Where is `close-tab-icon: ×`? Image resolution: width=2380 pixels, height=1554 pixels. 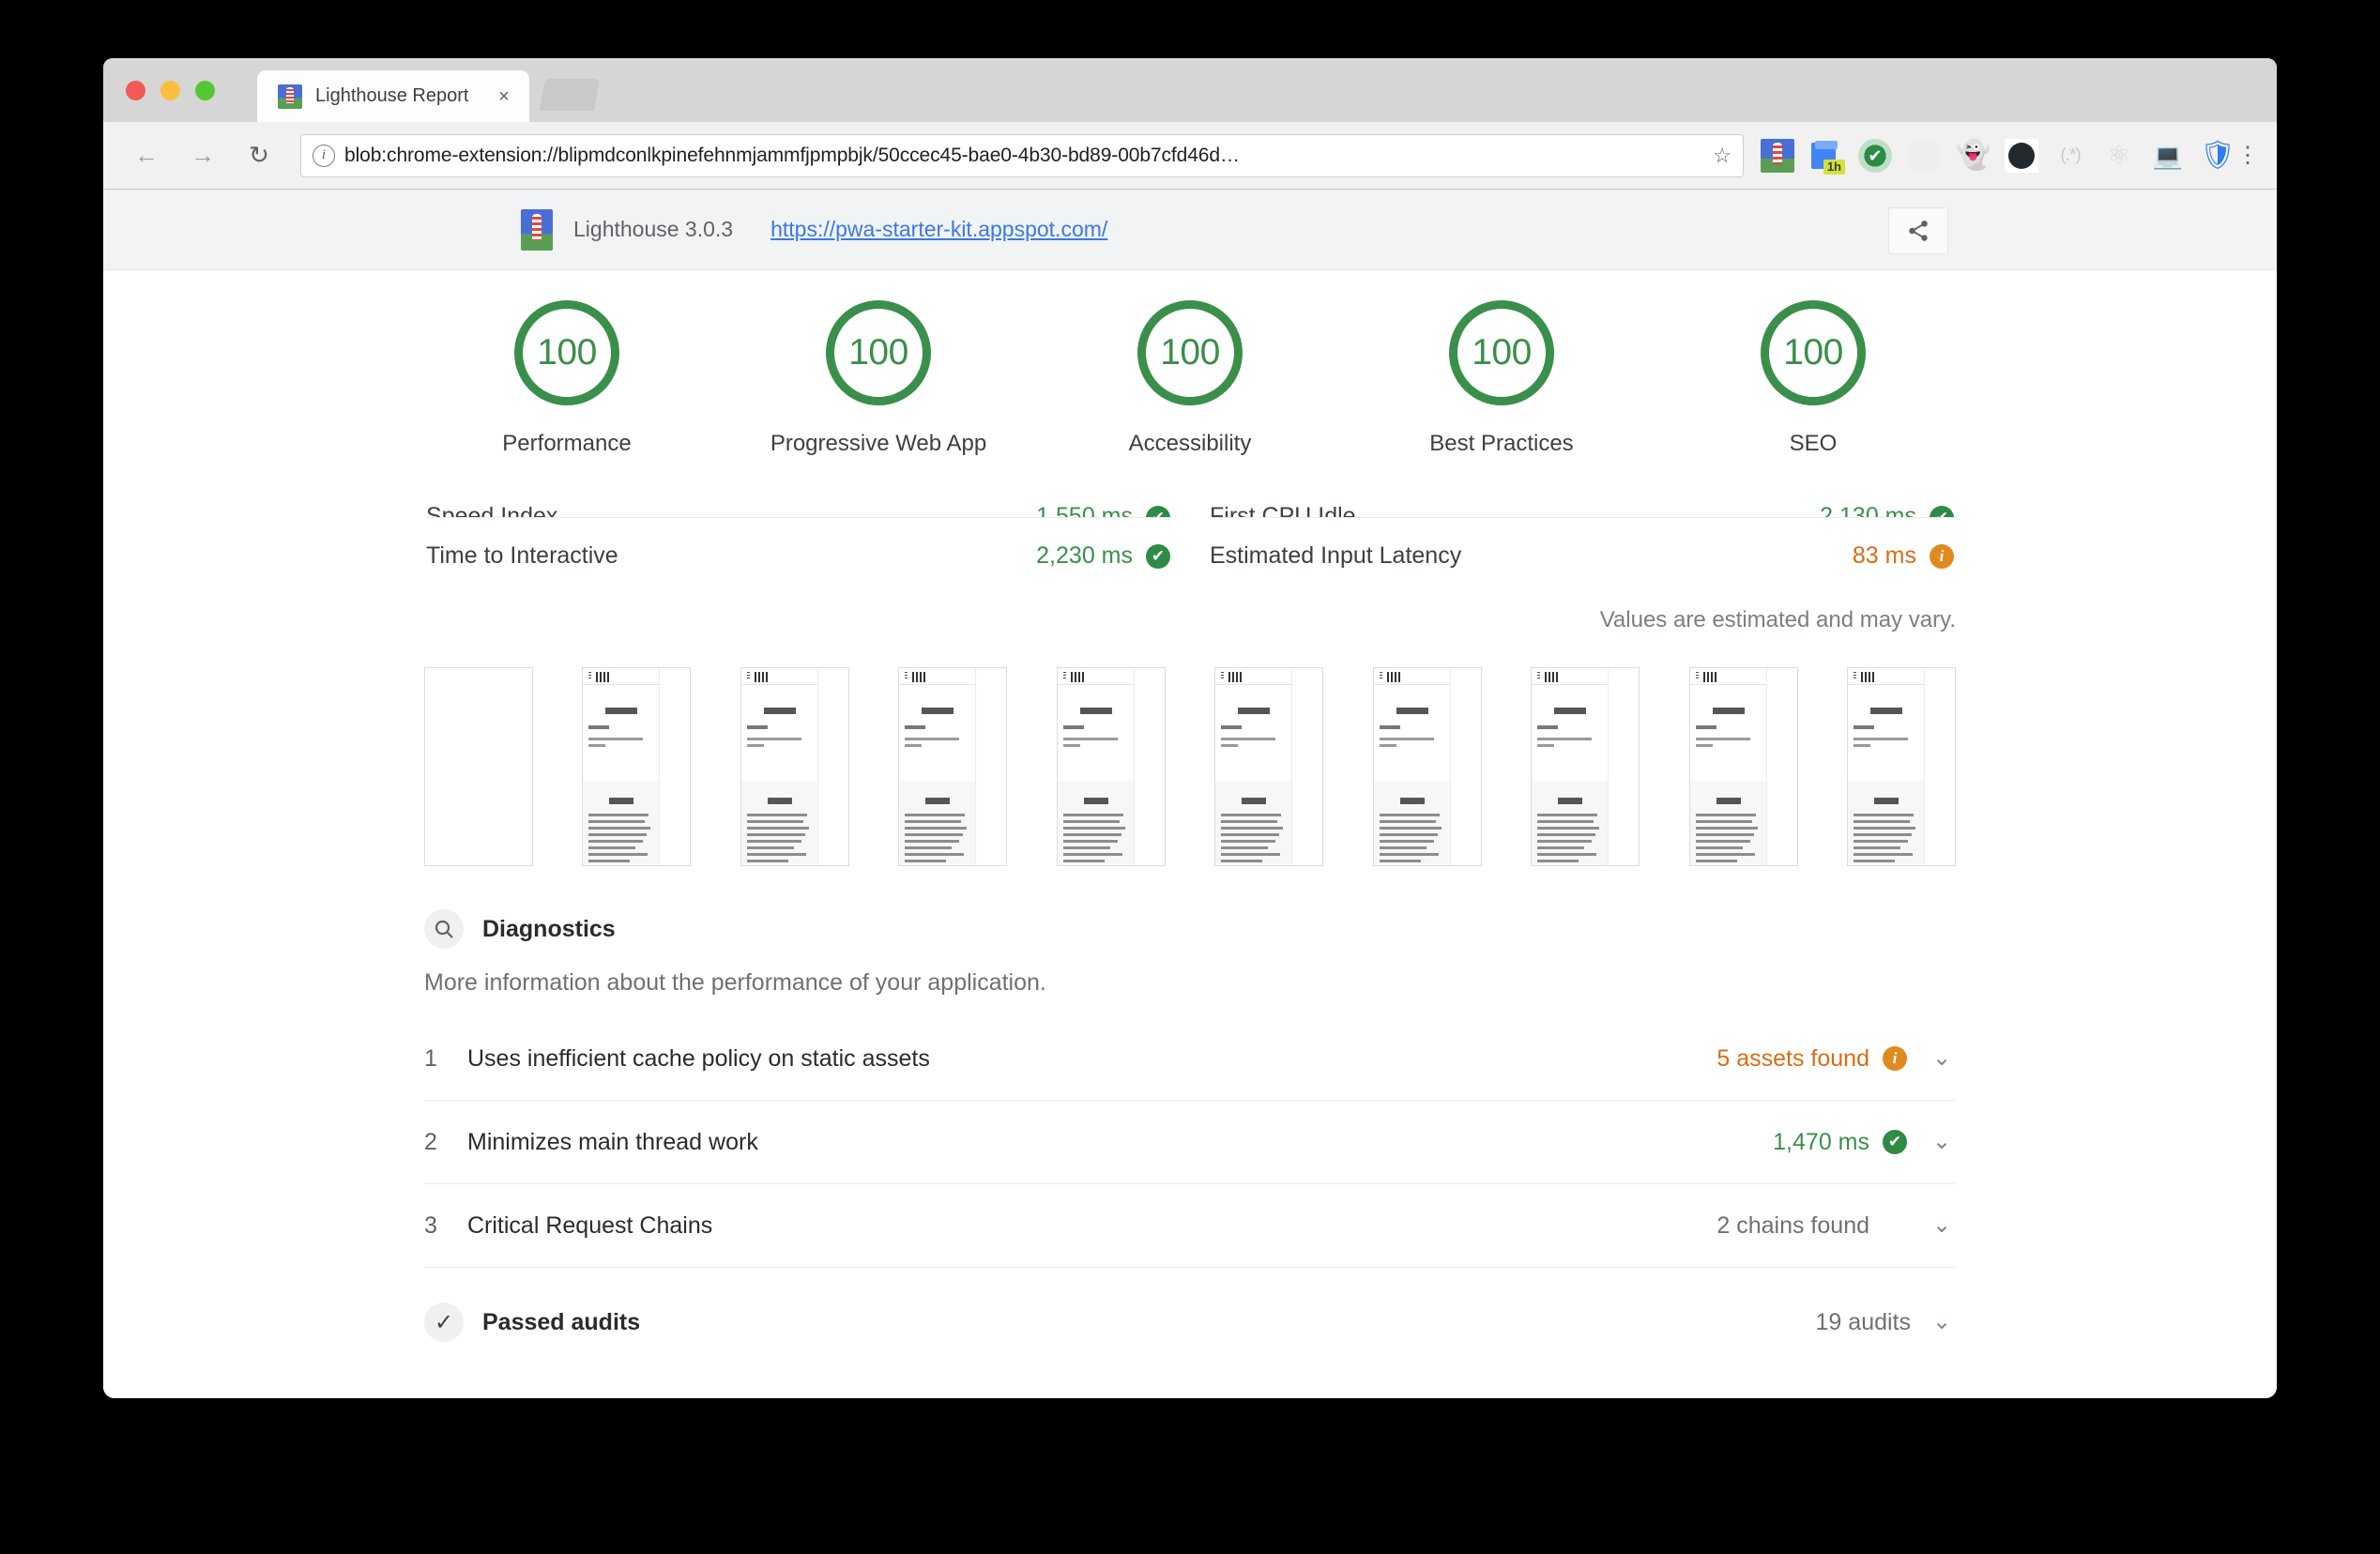 close-tab-icon: × is located at coordinates (504, 97).